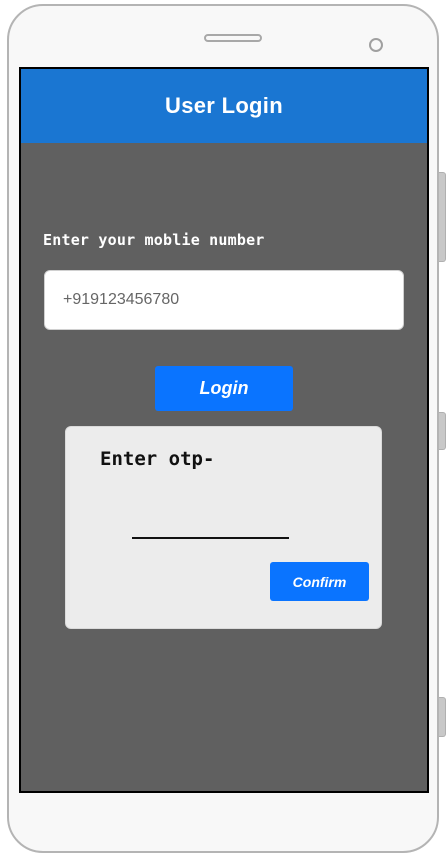 The height and width of the screenshot is (859, 448). What do you see at coordinates (442, 217) in the screenshot?
I see `volume-button` at bounding box center [442, 217].